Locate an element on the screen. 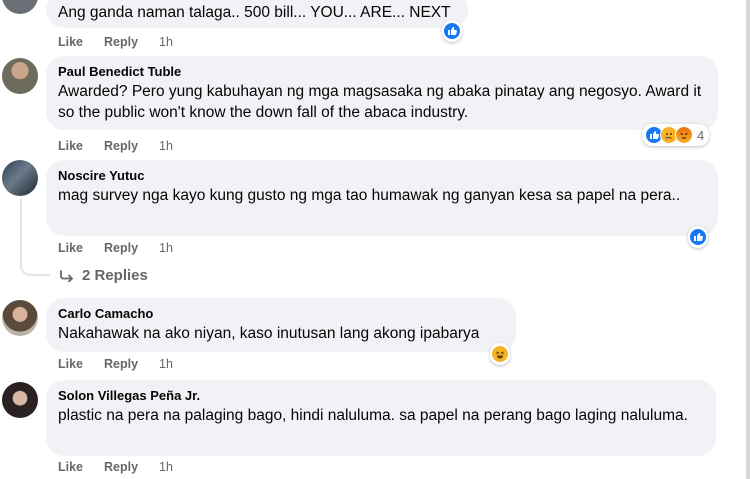  replies-label: 2 Replies is located at coordinates (115, 275).